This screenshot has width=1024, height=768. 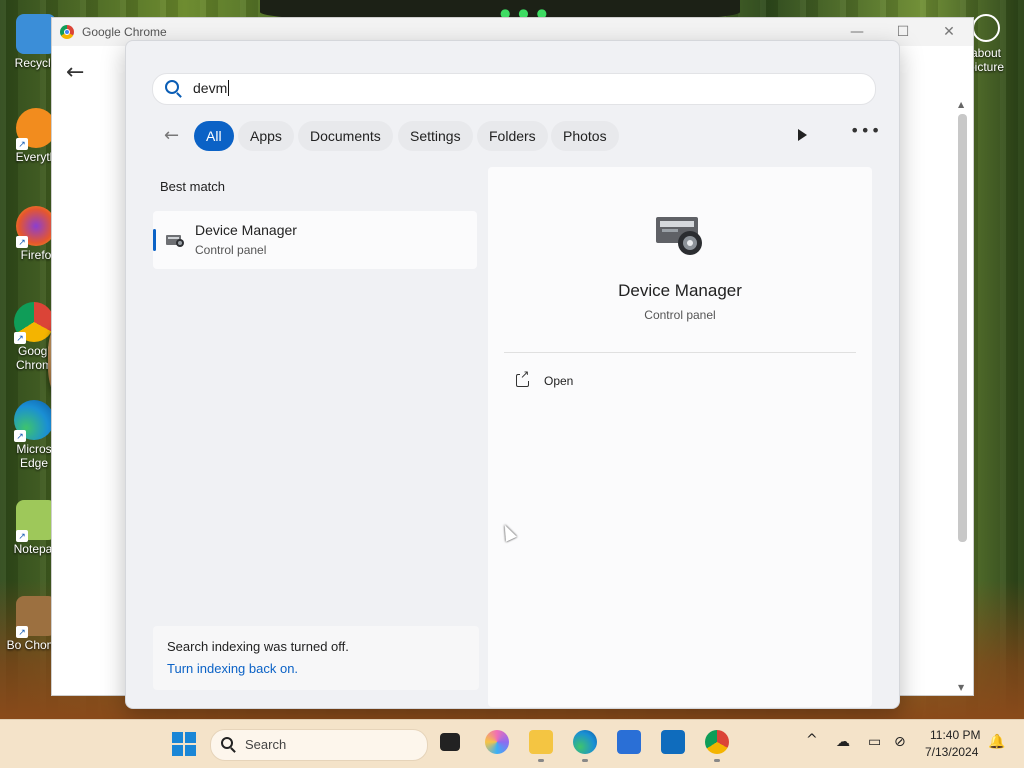 I want to click on chomik-icon: ↗, so click(x=36, y=617).